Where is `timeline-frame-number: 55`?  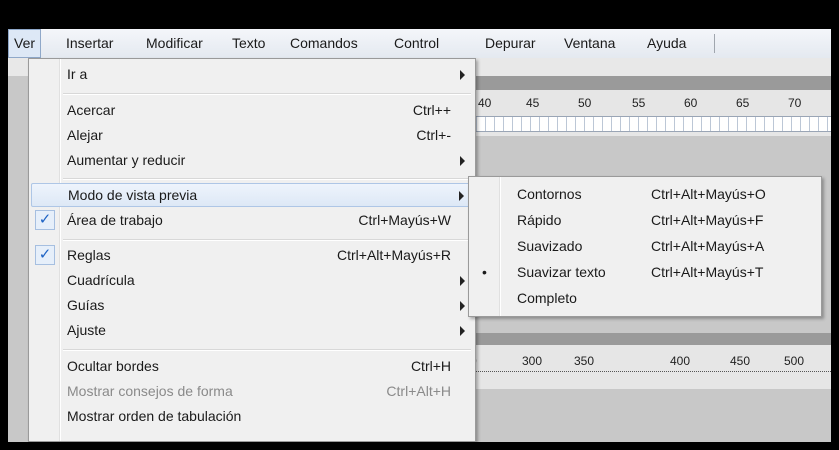 timeline-frame-number: 55 is located at coordinates (639, 103).